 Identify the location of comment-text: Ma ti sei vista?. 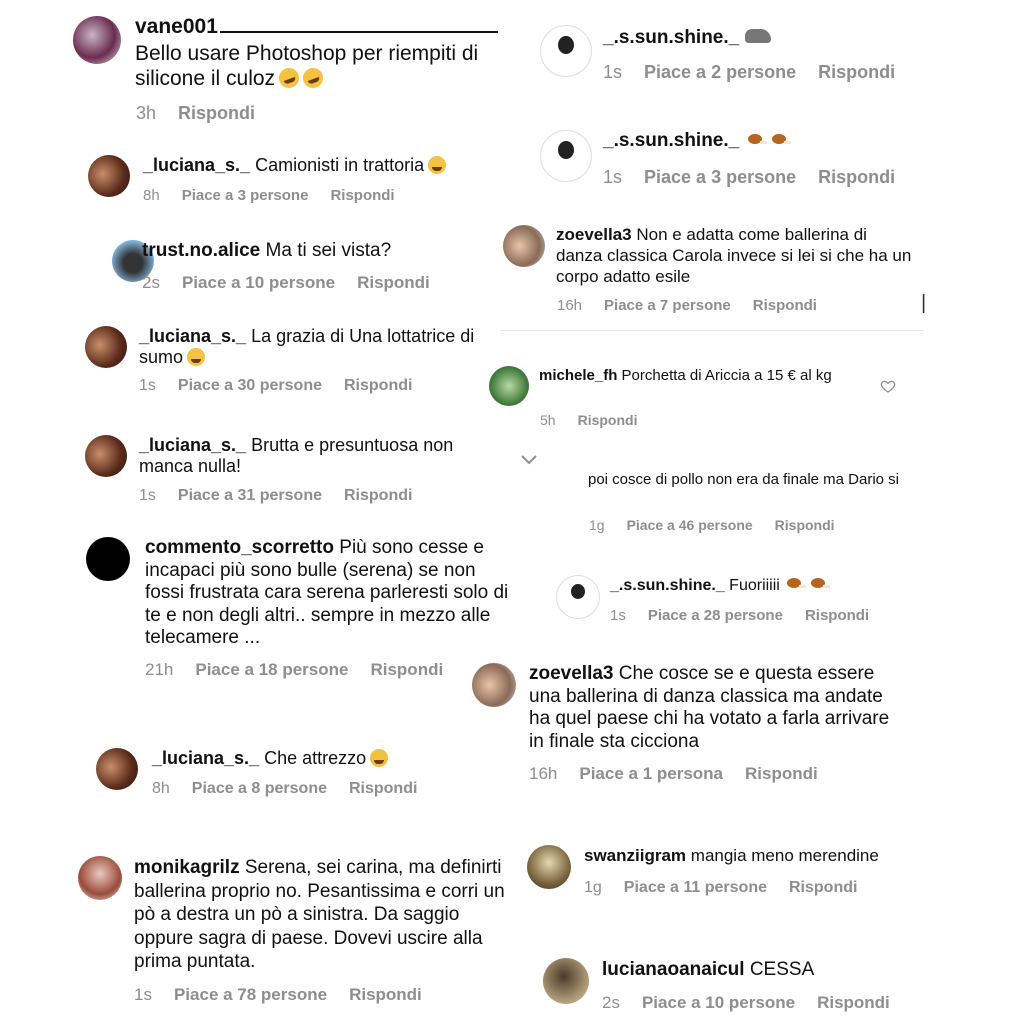
(328, 250).